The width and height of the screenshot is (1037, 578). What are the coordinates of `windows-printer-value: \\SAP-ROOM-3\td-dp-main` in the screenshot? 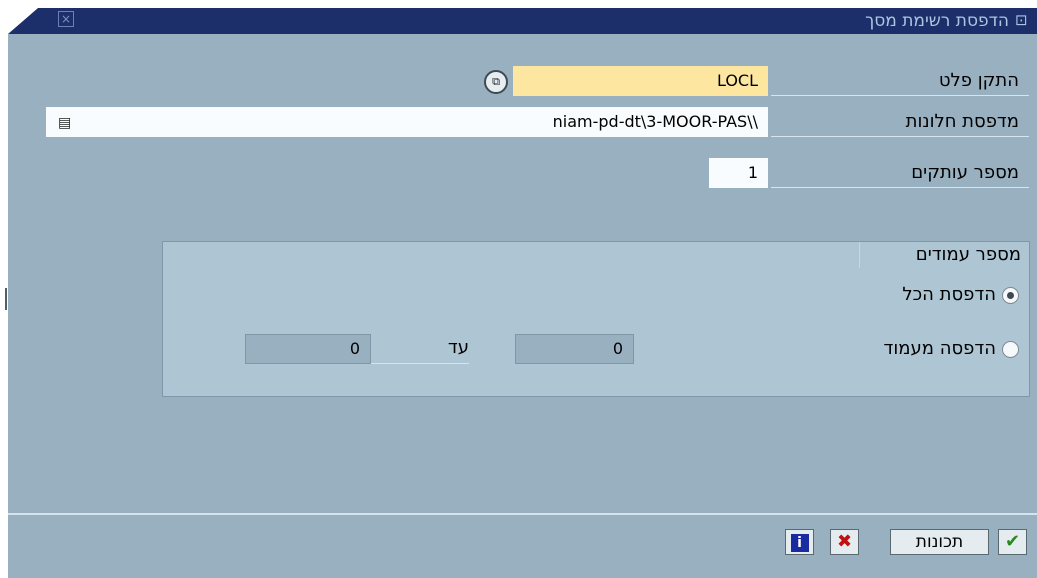 It's located at (655, 121).